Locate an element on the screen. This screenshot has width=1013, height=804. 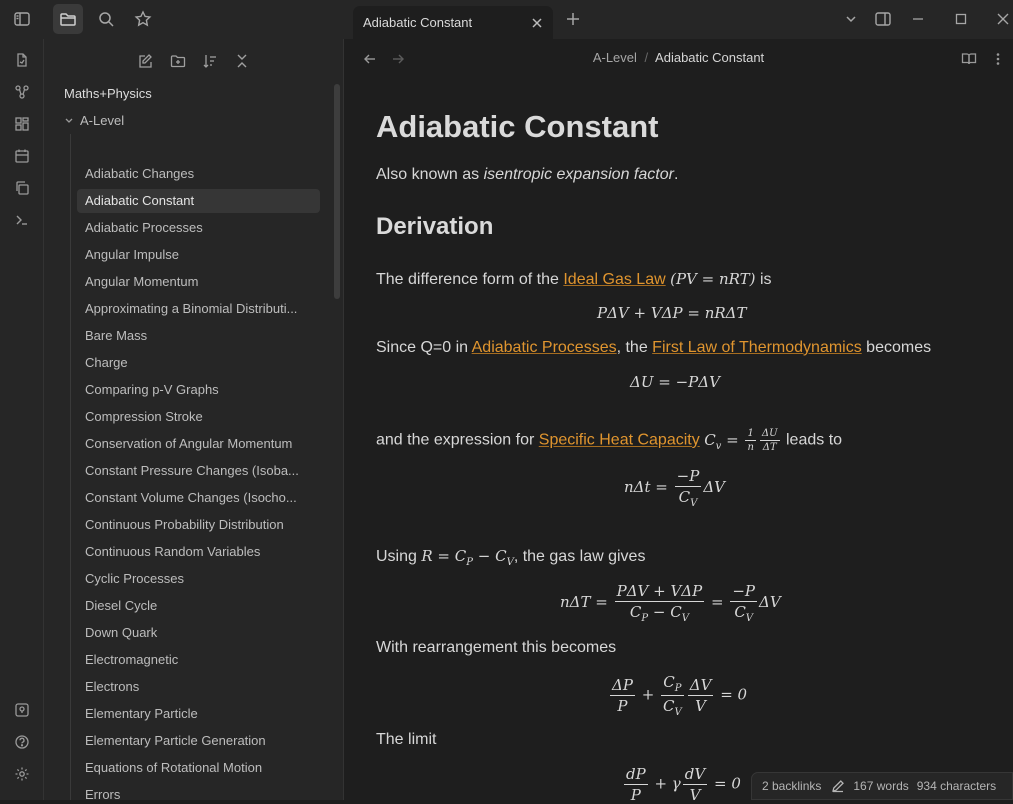
star-icon is located at coordinates (143, 19).